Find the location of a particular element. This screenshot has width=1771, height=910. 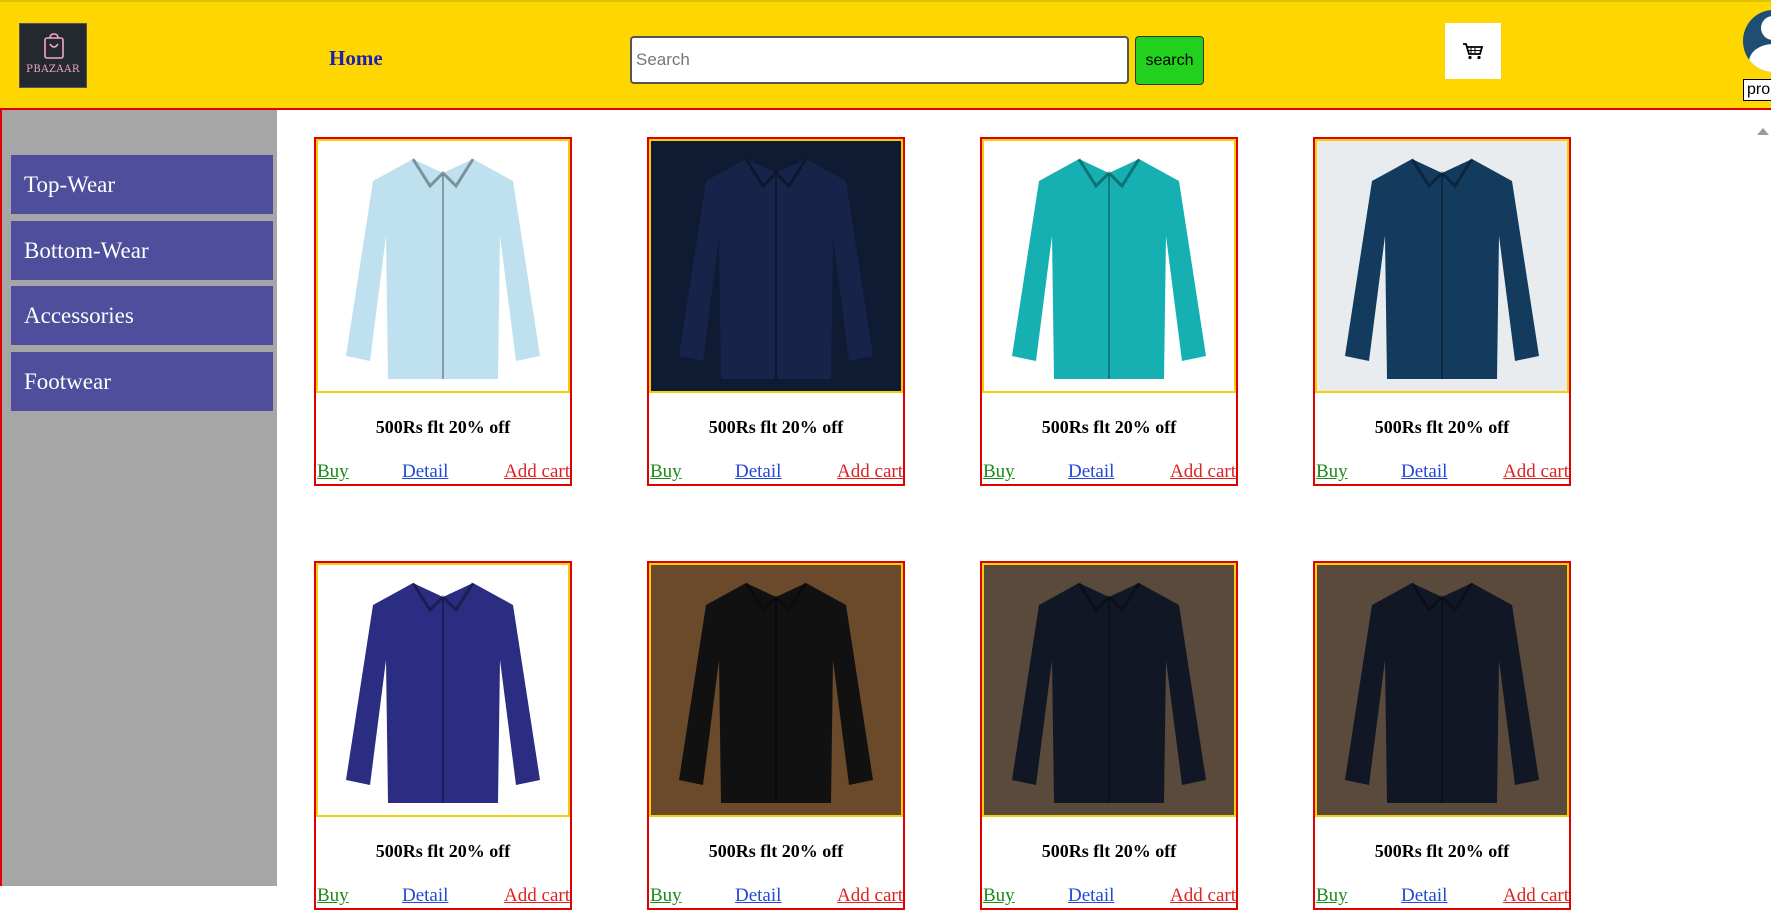

cart-button is located at coordinates (1473, 51).